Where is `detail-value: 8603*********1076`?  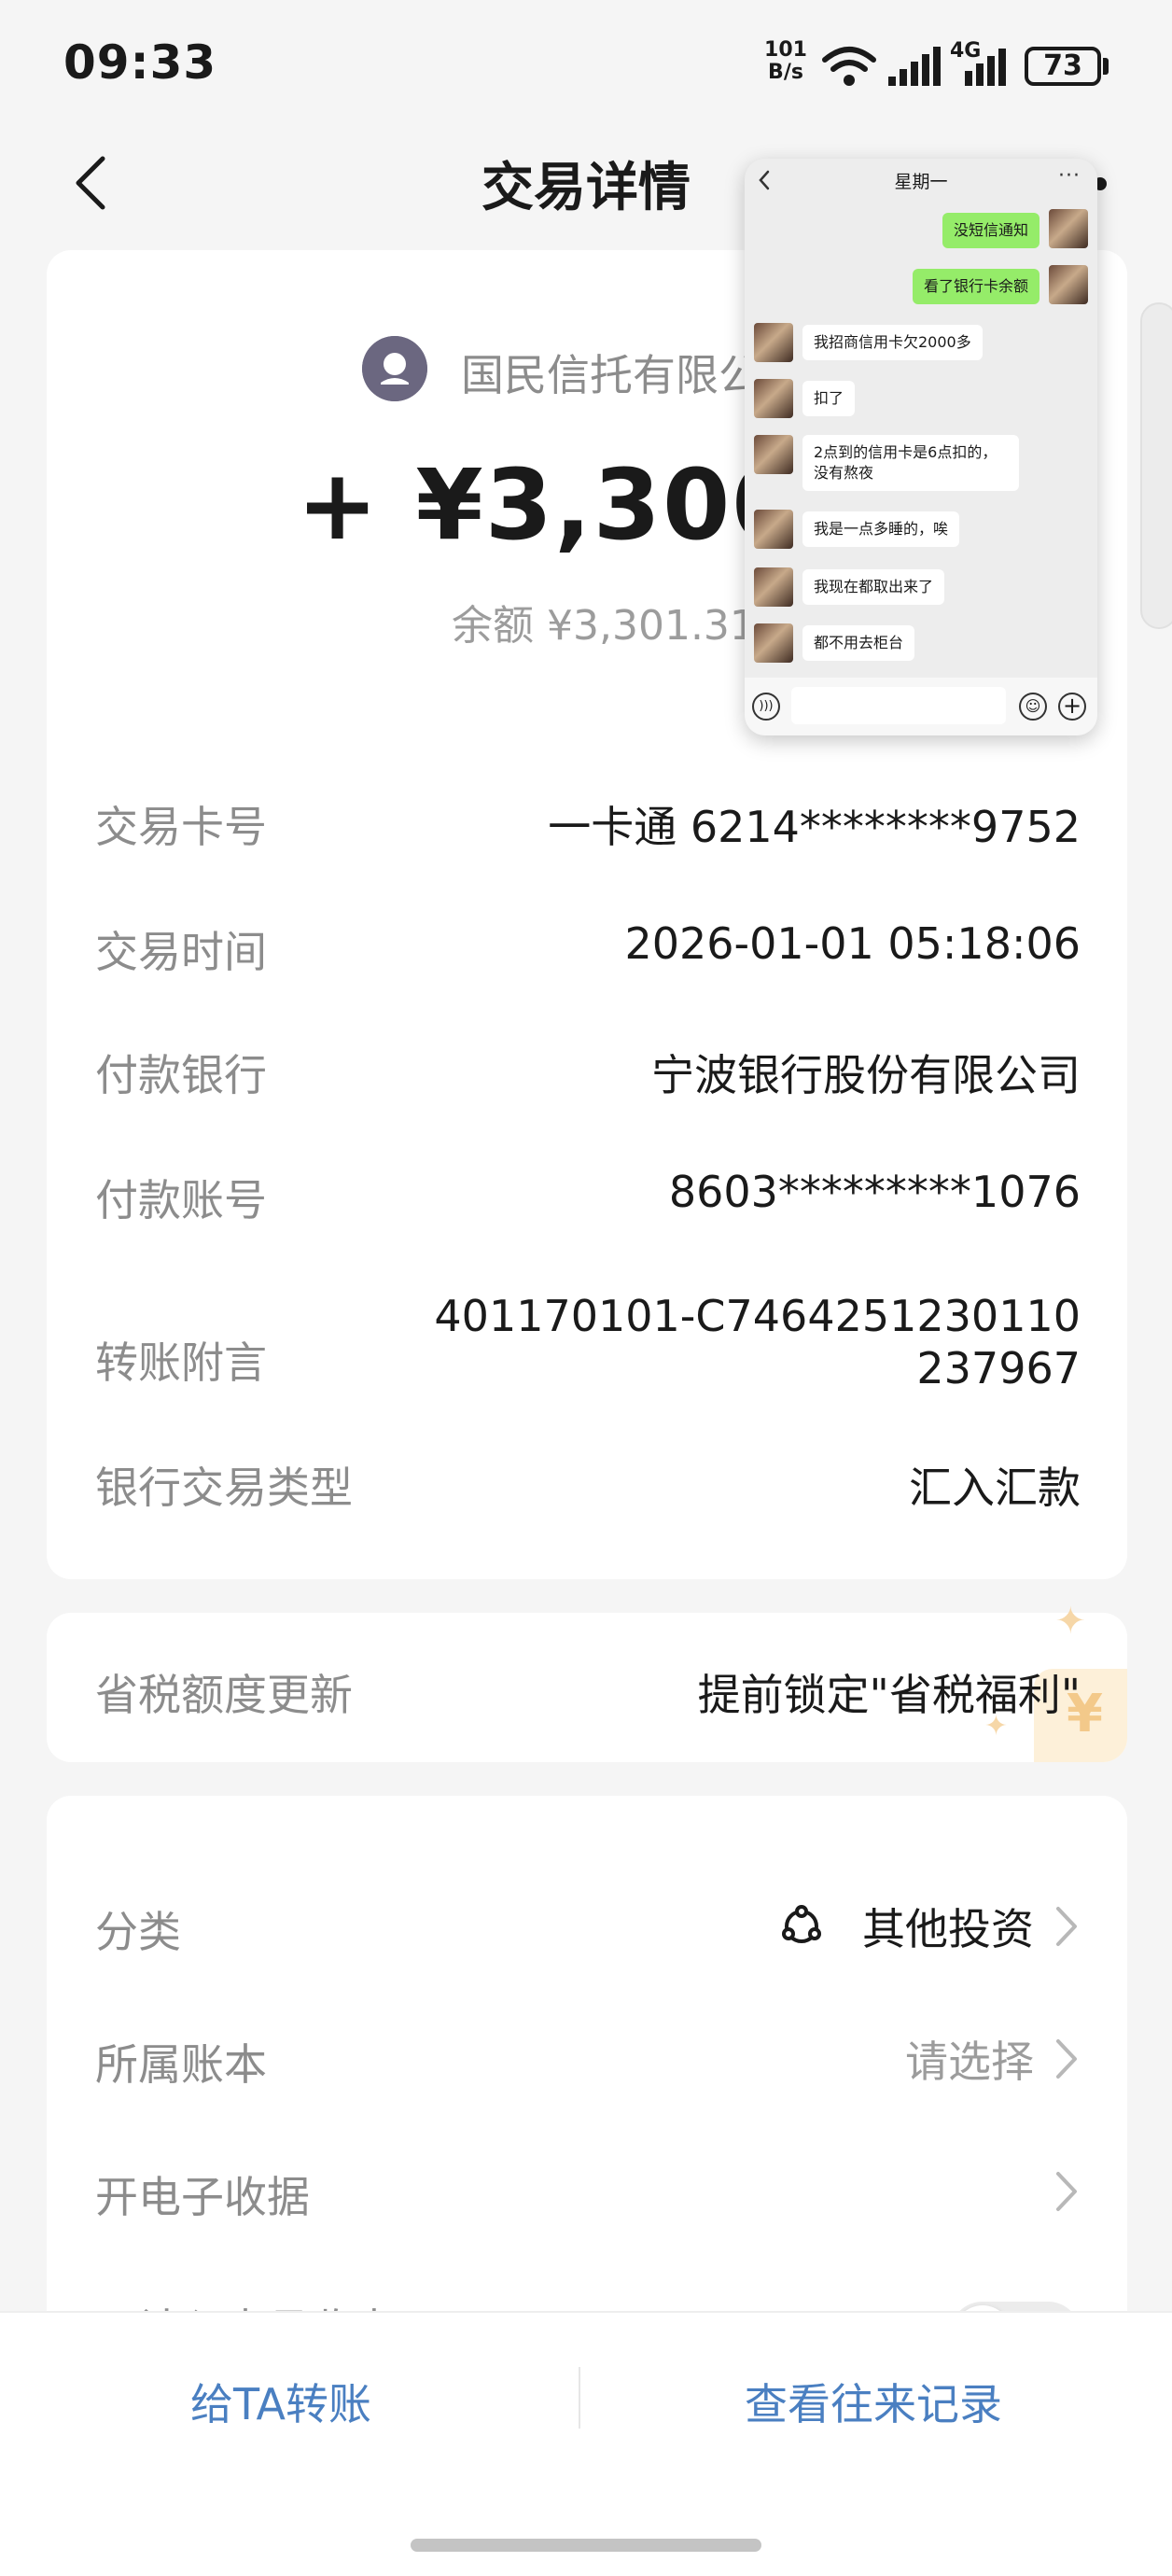 detail-value: 8603*********1076 is located at coordinates (874, 1192).